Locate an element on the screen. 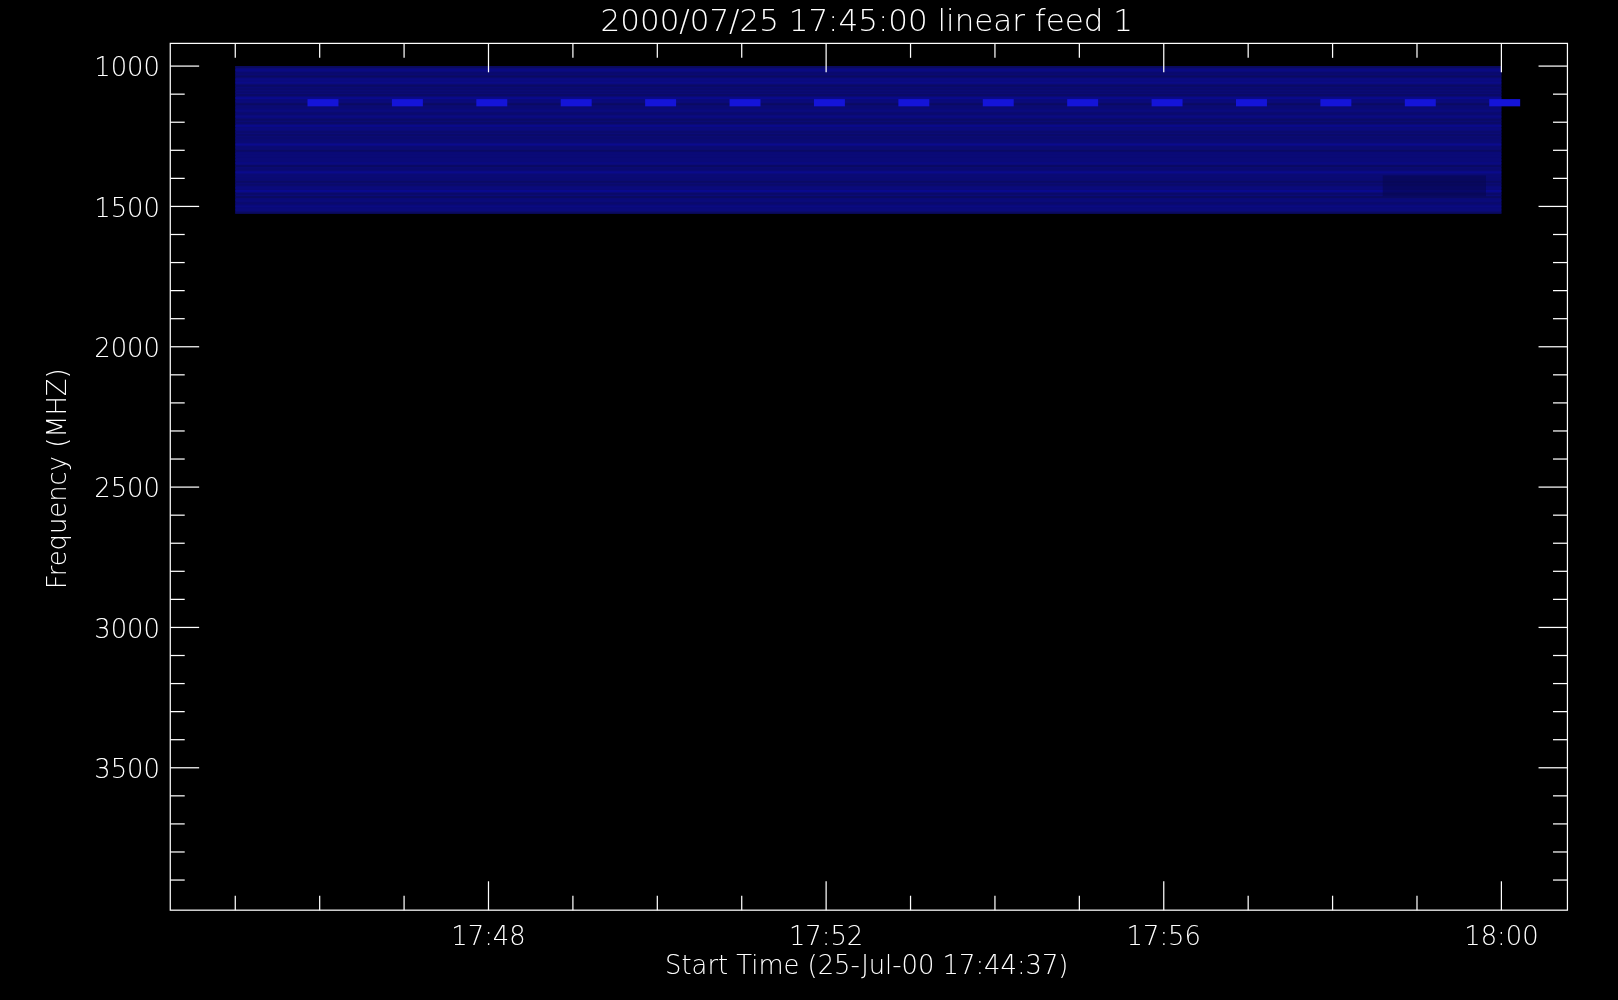 This screenshot has width=1618, height=1000. y-tick-label: 3500 is located at coordinates (127, 769).